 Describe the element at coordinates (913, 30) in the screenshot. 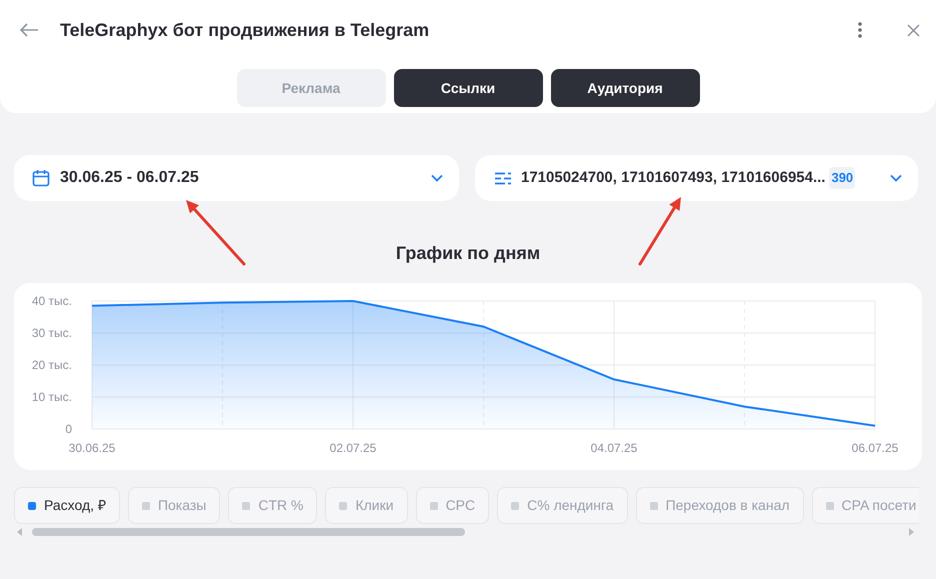

I see `close-icon` at that location.